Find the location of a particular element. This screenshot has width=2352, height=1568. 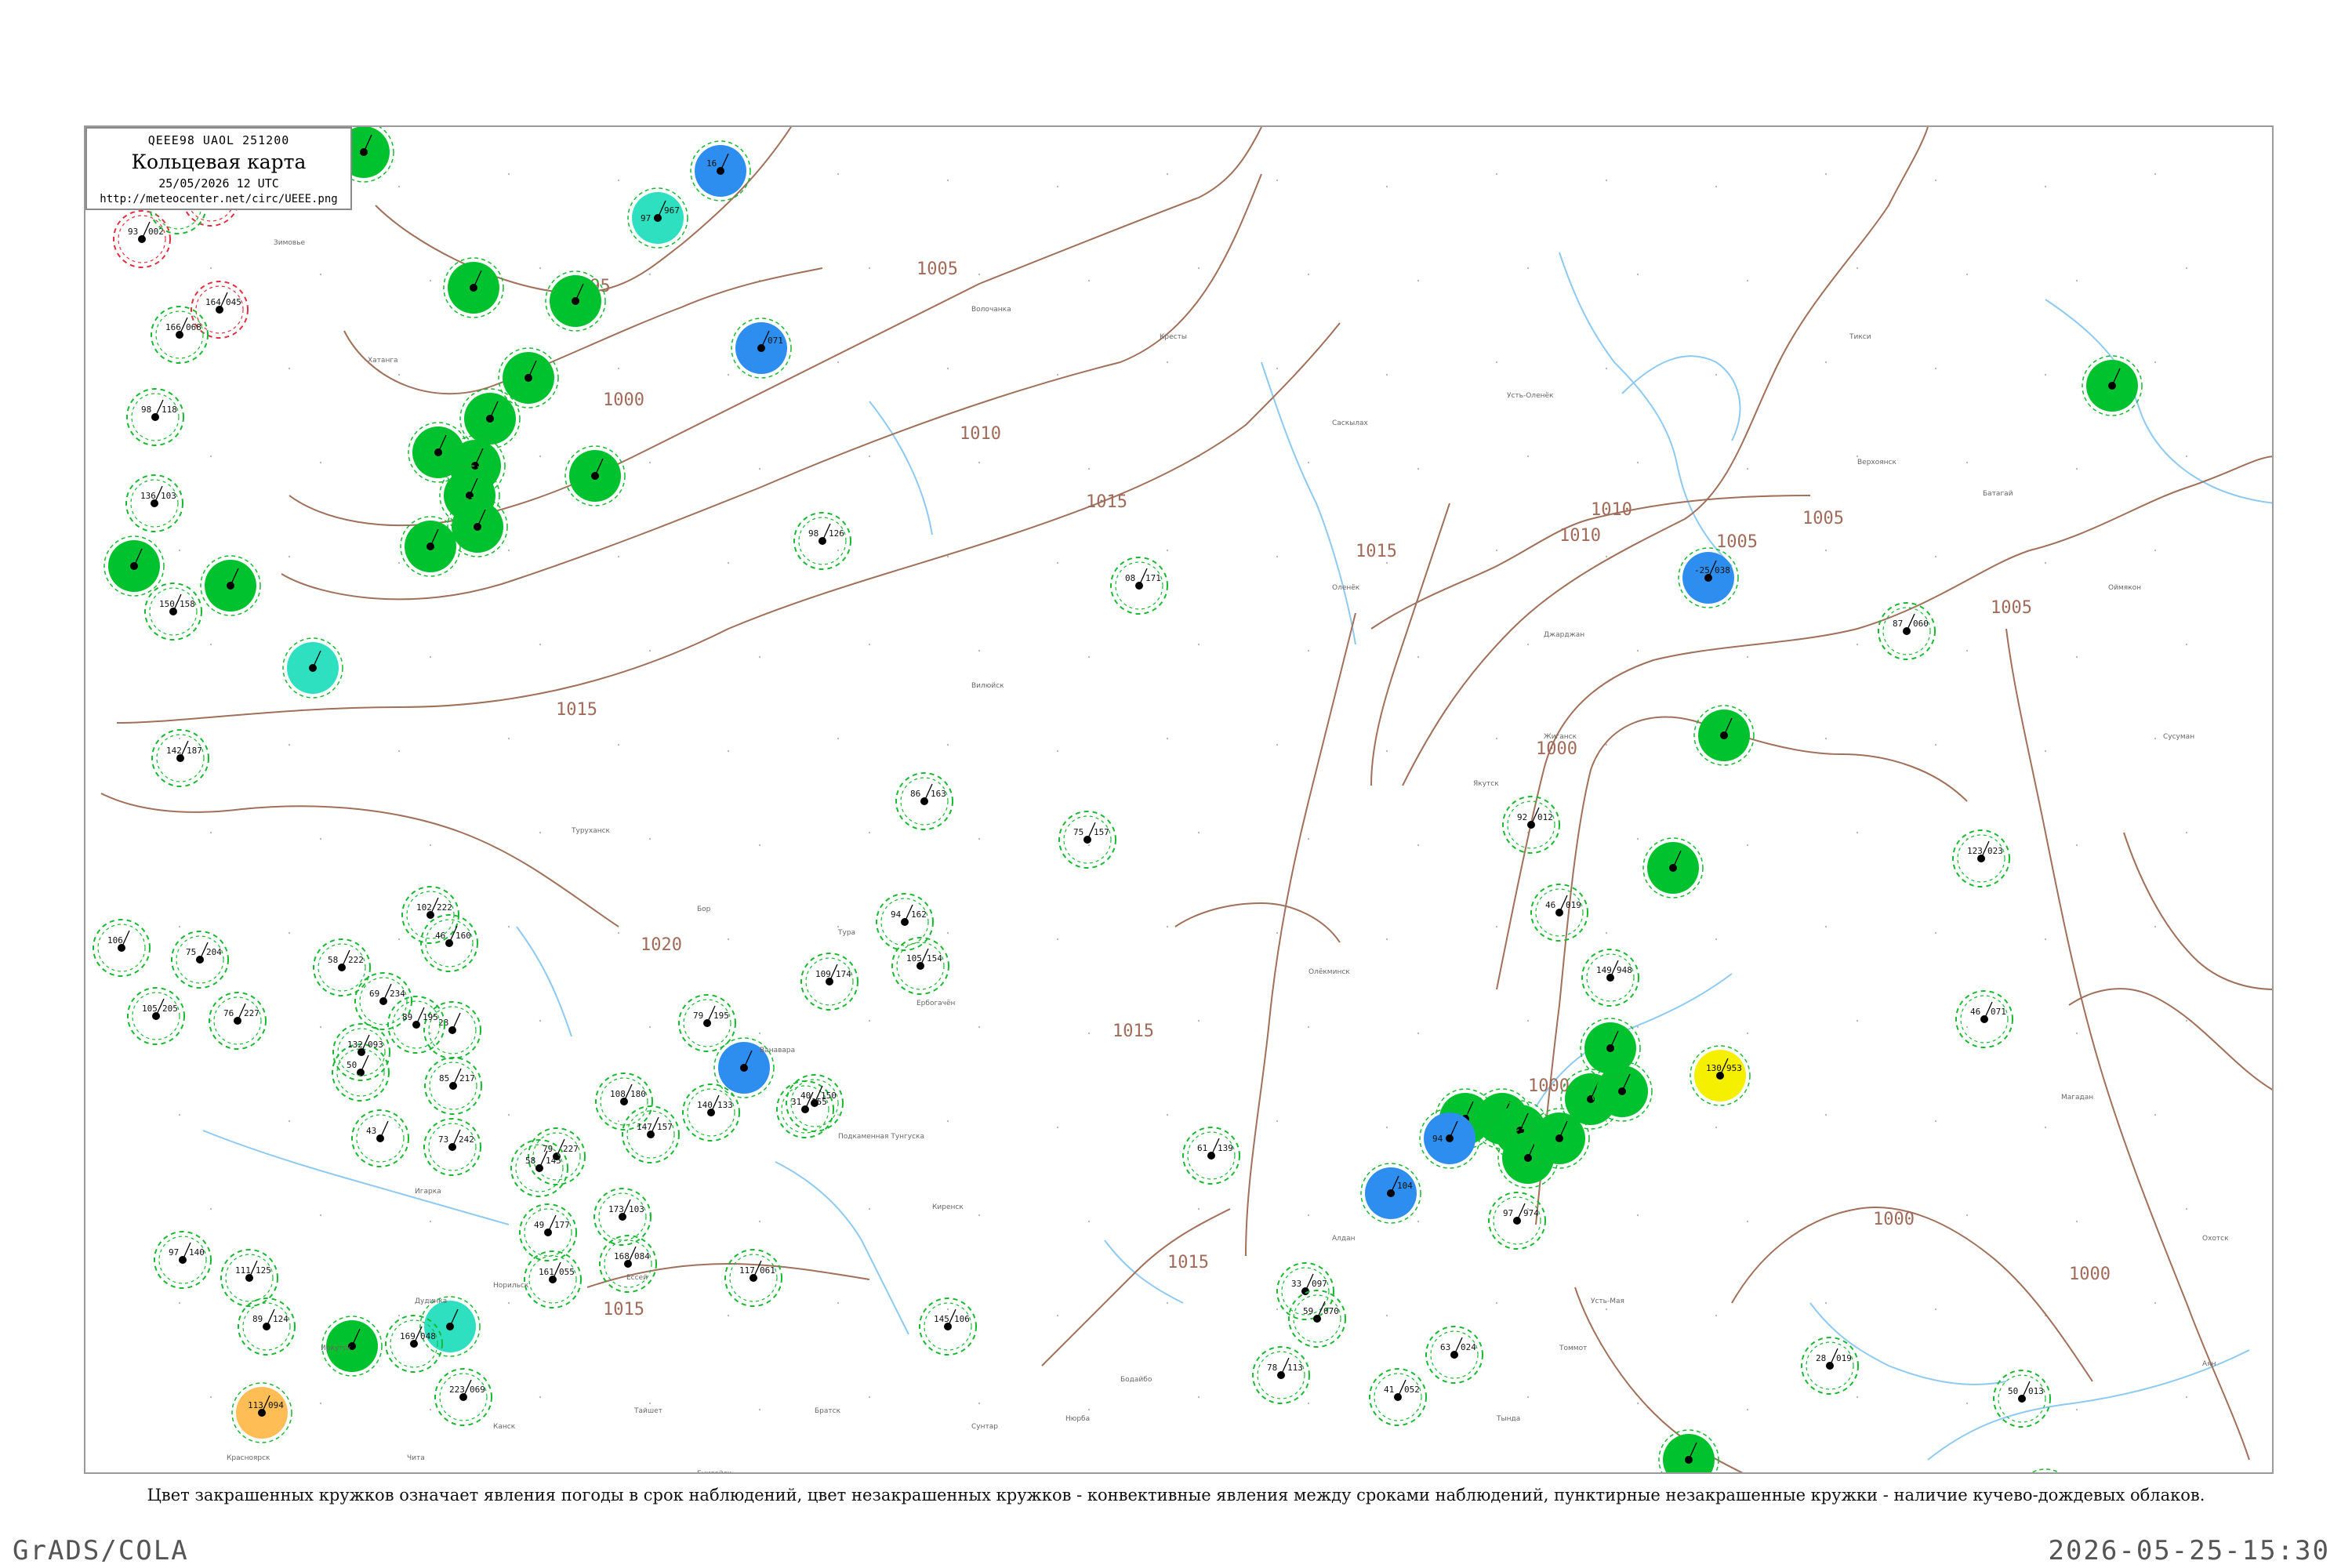

station-humidity: 97 is located at coordinates (646, 218).